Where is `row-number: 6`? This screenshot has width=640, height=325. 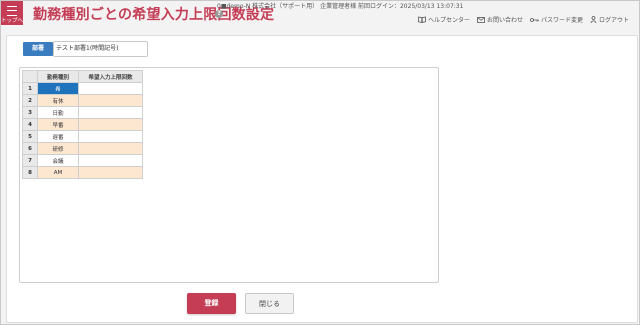
row-number: 6 is located at coordinates (30, 148).